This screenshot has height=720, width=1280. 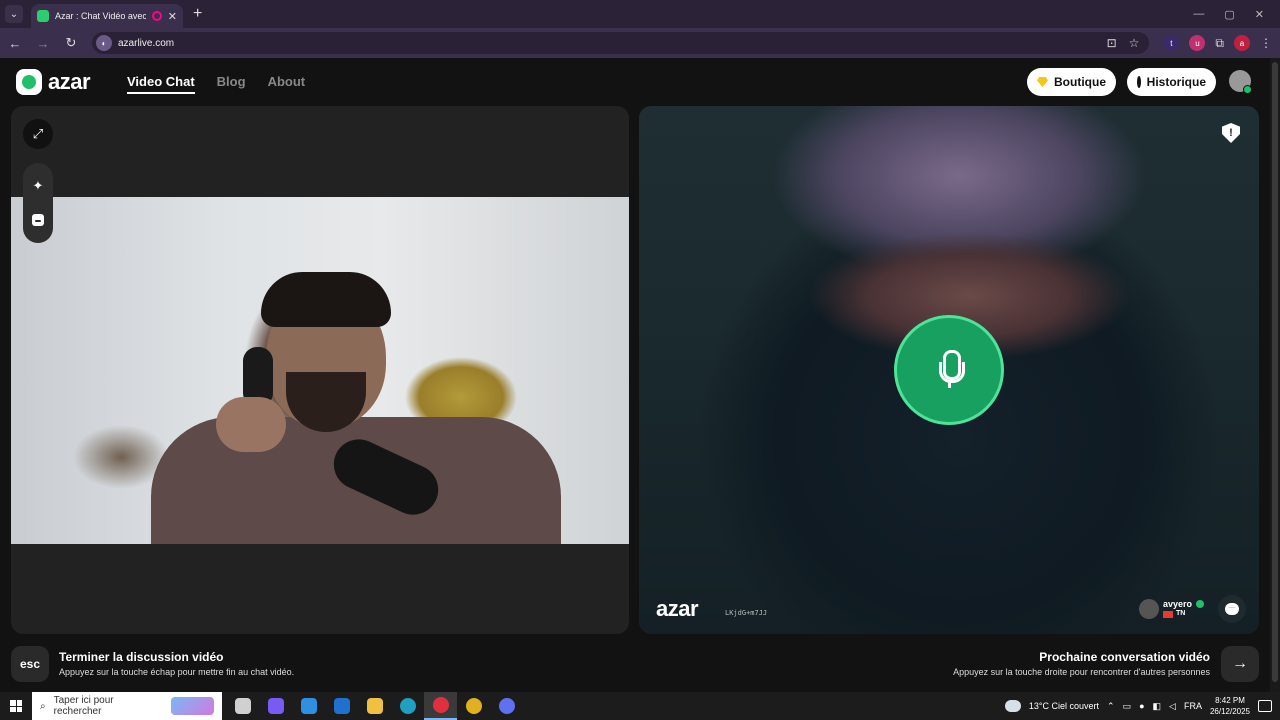 I want to click on recording-indicator-icon, so click(x=156, y=16).